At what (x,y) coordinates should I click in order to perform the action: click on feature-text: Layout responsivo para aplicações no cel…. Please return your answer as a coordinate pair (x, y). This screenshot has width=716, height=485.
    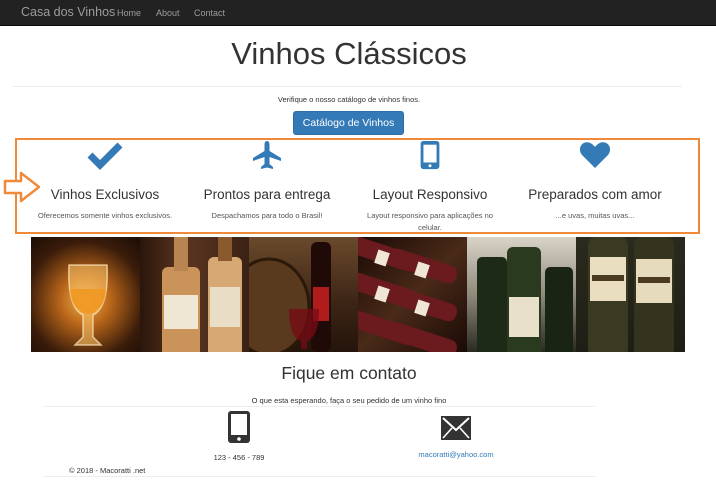
    Looking at the image, I should click on (430, 221).